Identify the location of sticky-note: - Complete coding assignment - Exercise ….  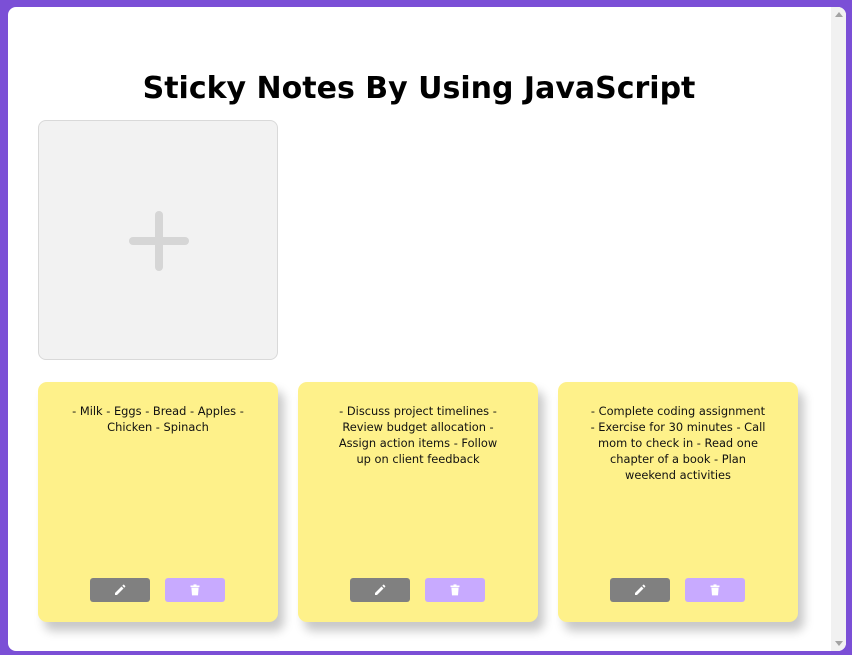
(678, 502).